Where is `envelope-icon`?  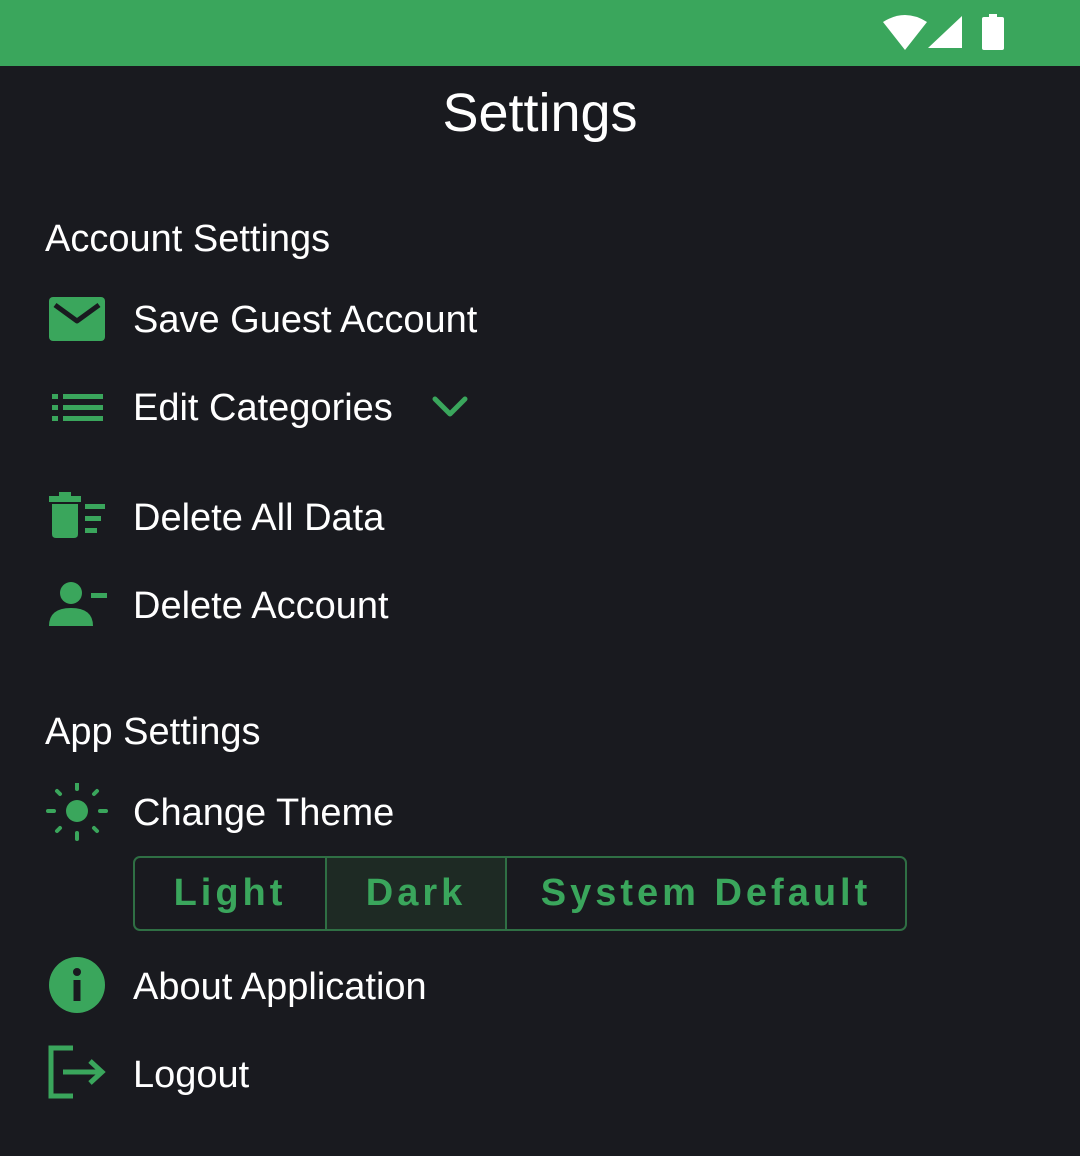 envelope-icon is located at coordinates (77, 320).